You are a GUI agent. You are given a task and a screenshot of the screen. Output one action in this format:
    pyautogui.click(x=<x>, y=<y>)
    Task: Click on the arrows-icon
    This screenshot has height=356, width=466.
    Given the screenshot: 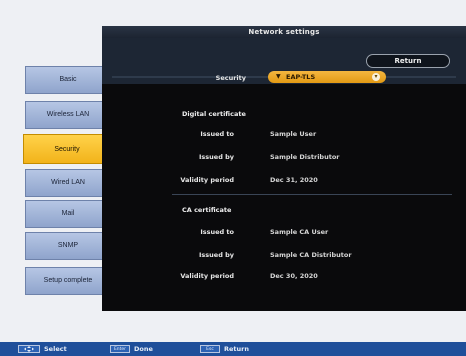 What is the action you would take?
    pyautogui.click(x=29, y=349)
    